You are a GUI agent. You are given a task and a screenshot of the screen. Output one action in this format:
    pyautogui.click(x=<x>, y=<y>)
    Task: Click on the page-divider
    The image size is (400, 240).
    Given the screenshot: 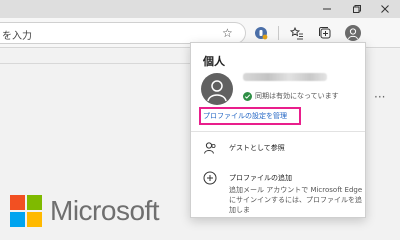 What is the action you would take?
    pyautogui.click(x=95, y=63)
    